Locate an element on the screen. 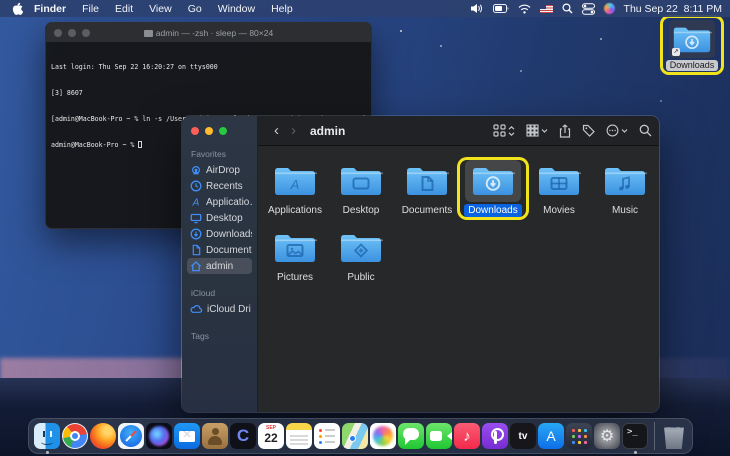  folder-public: Public is located at coordinates (361, 255).